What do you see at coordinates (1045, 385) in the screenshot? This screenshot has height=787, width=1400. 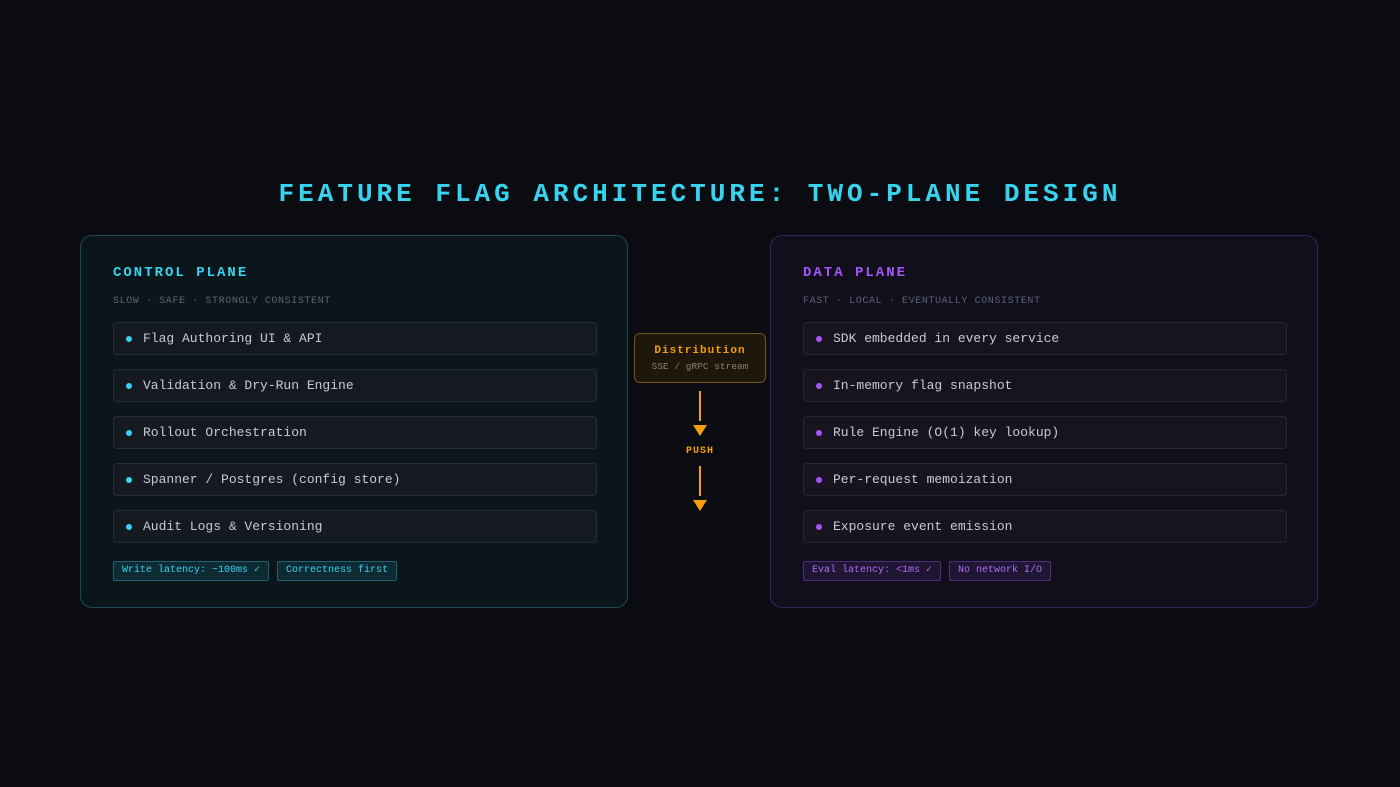 I see `data-plane-item: In-memory flag snapshot` at bounding box center [1045, 385].